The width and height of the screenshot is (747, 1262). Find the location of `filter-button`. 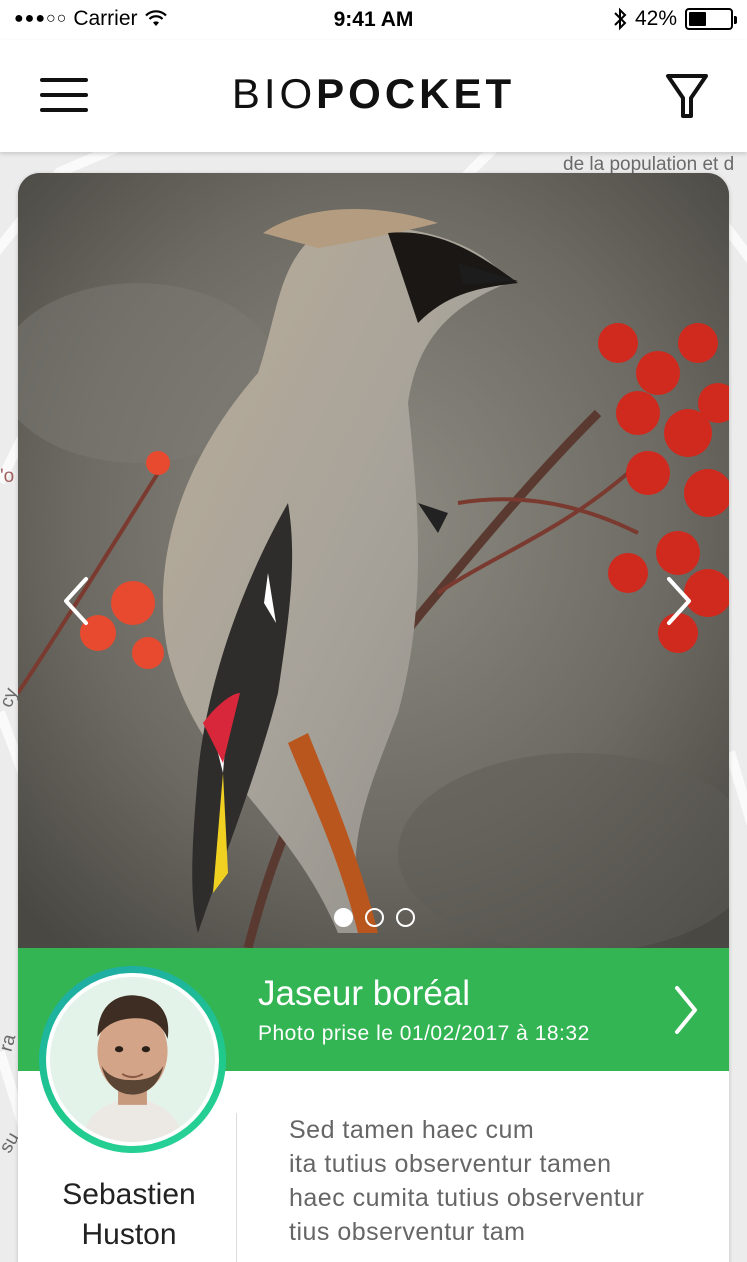

filter-button is located at coordinates (687, 96).